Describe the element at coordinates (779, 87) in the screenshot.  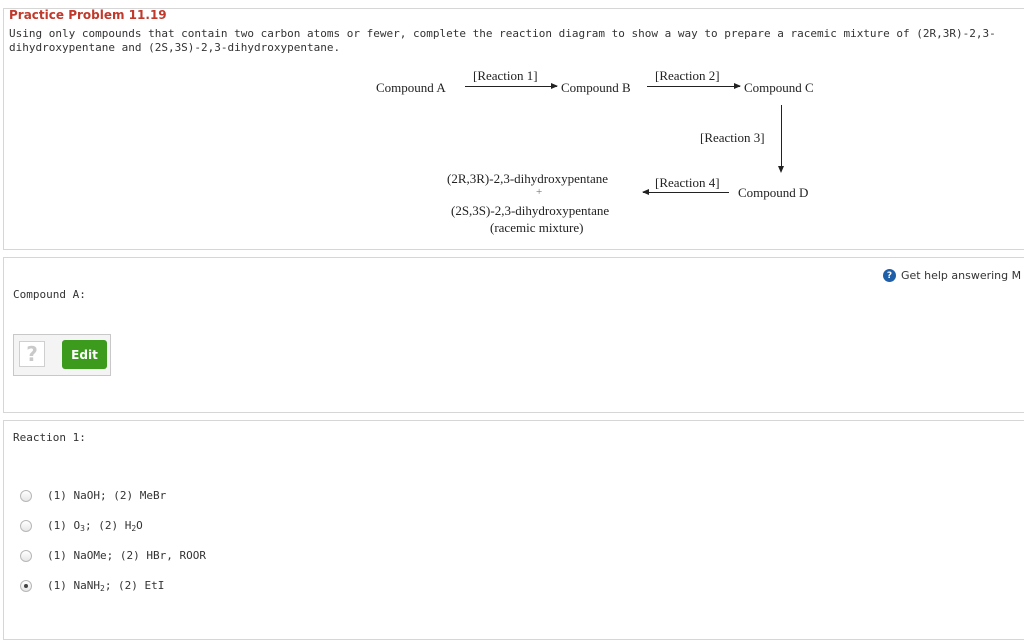
I see `compound-c-label: Compound C` at that location.